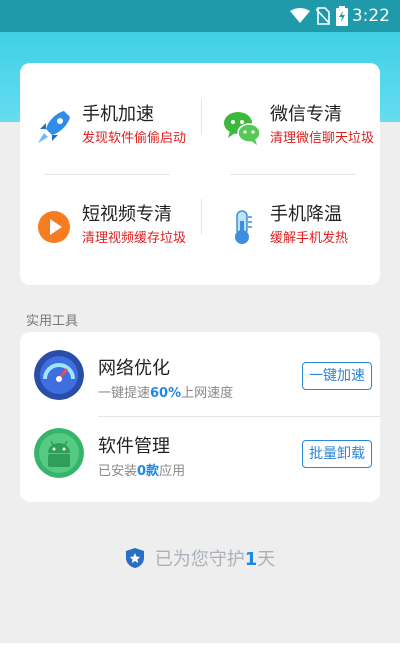 This screenshot has width=400, height=661. I want to click on tool-desc-highlight: 60%, so click(166, 393).